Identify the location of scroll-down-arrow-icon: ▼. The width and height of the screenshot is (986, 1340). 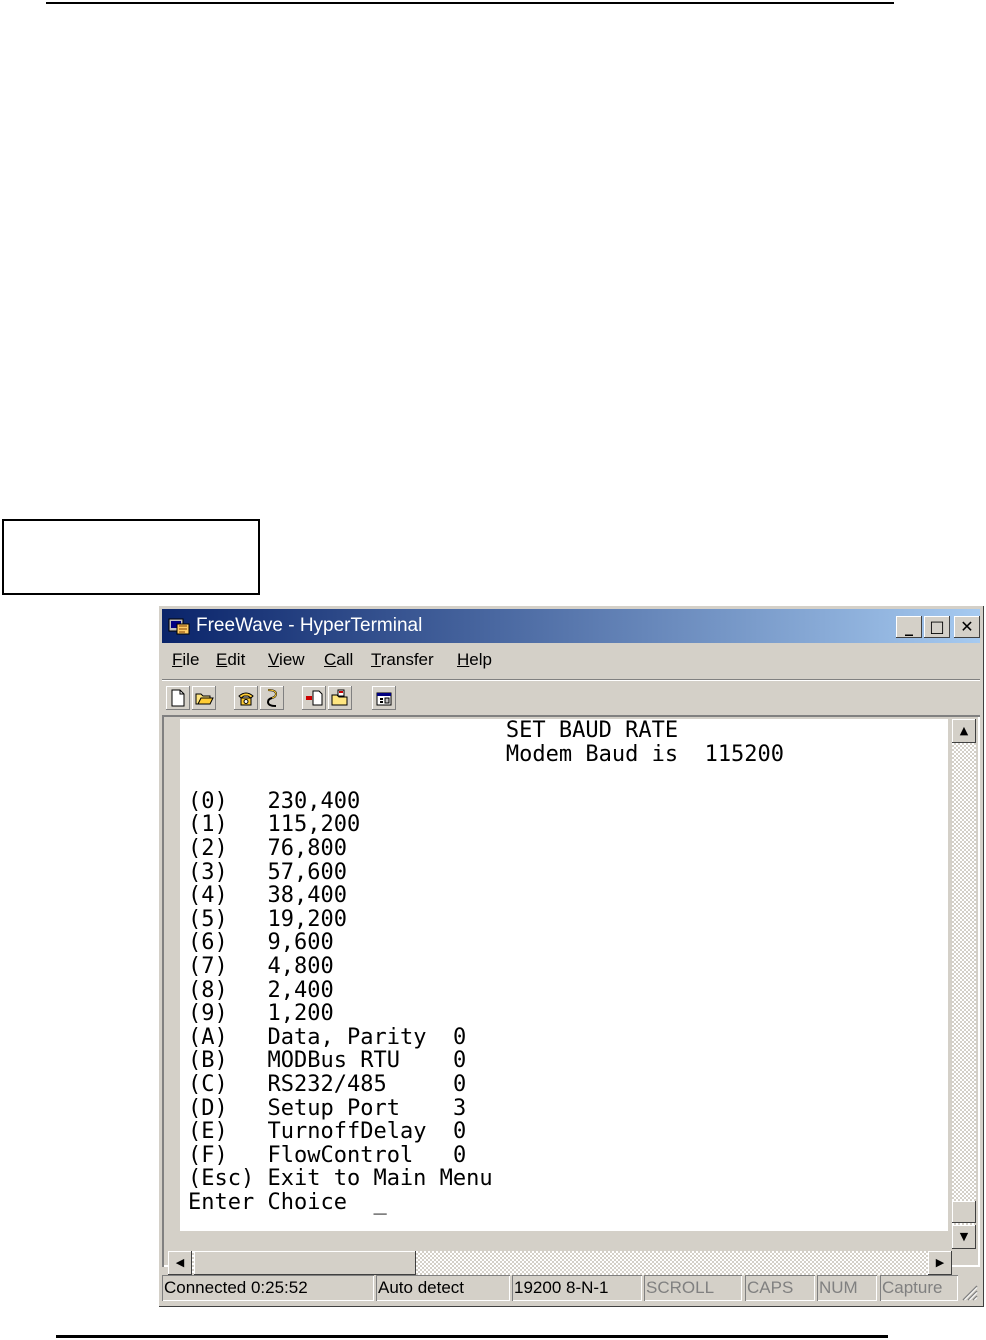
(964, 1237).